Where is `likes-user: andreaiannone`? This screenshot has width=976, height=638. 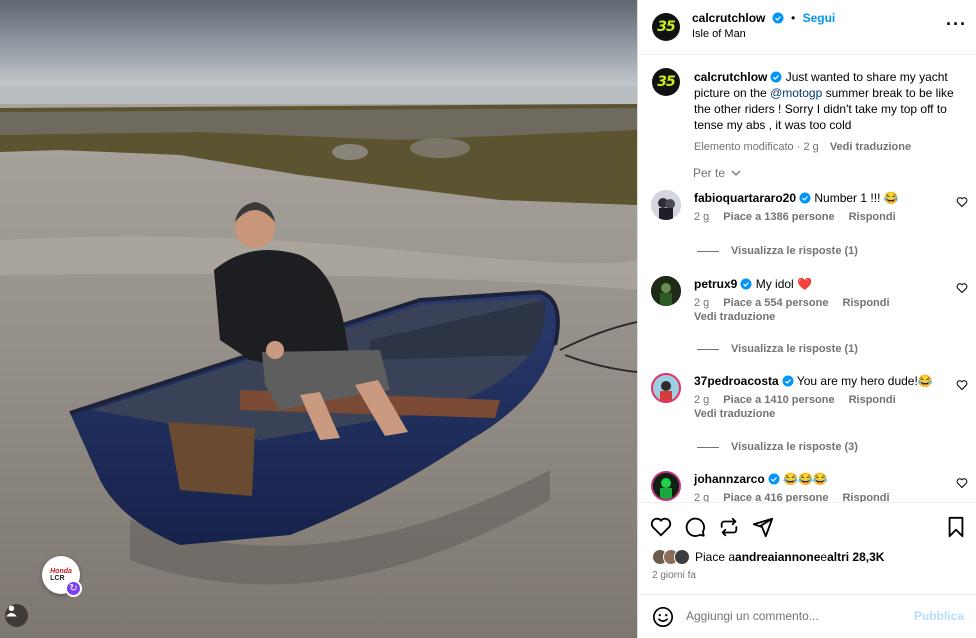
likes-user: andreaiannone is located at coordinates (777, 557).